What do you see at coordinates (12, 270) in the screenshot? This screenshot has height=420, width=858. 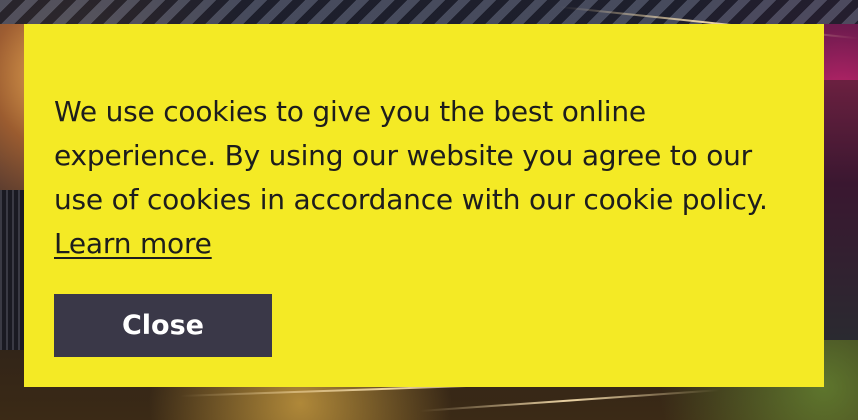 I see `background-railing` at bounding box center [12, 270].